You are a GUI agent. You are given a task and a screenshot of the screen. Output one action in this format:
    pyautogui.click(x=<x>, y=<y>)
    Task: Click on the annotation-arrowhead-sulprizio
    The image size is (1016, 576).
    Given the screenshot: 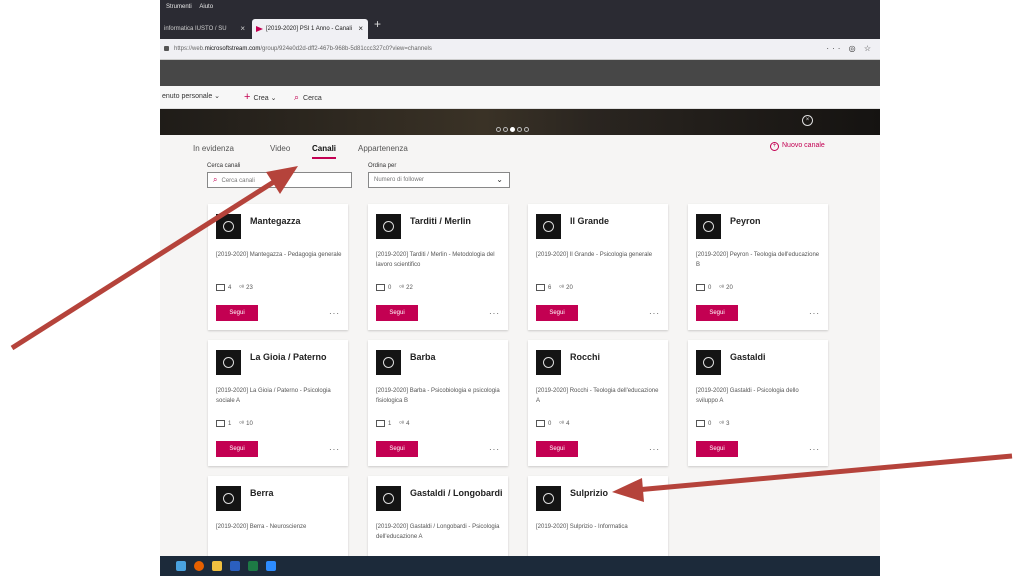 What is the action you would take?
    pyautogui.click(x=628, y=490)
    